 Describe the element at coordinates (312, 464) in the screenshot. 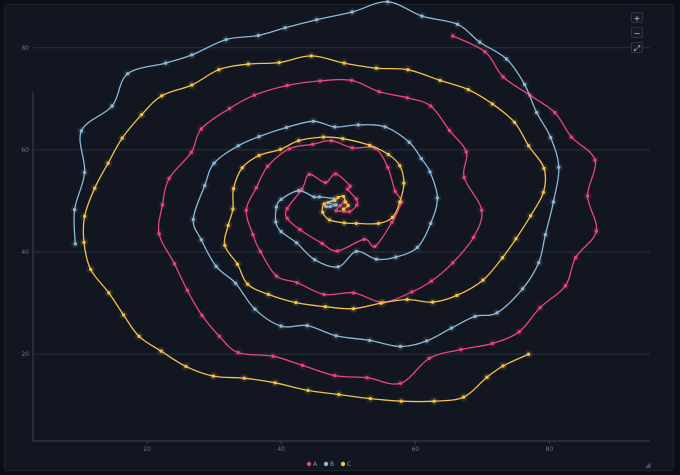

I see `legend-item-a: A` at that location.